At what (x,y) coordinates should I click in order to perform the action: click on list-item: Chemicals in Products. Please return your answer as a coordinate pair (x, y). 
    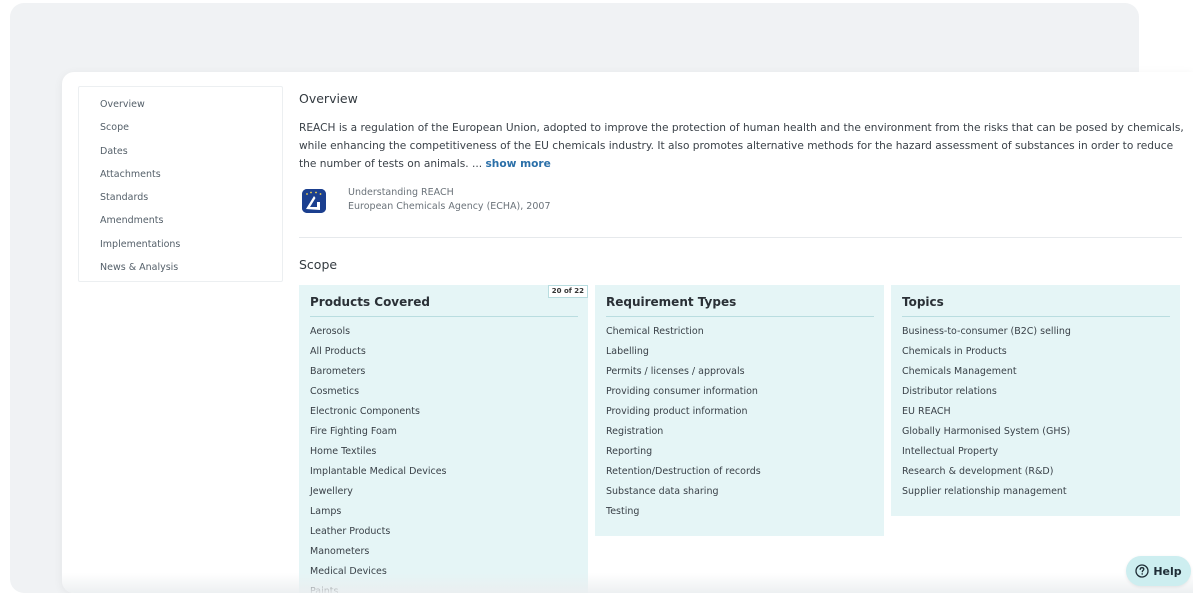
    Looking at the image, I should click on (954, 351).